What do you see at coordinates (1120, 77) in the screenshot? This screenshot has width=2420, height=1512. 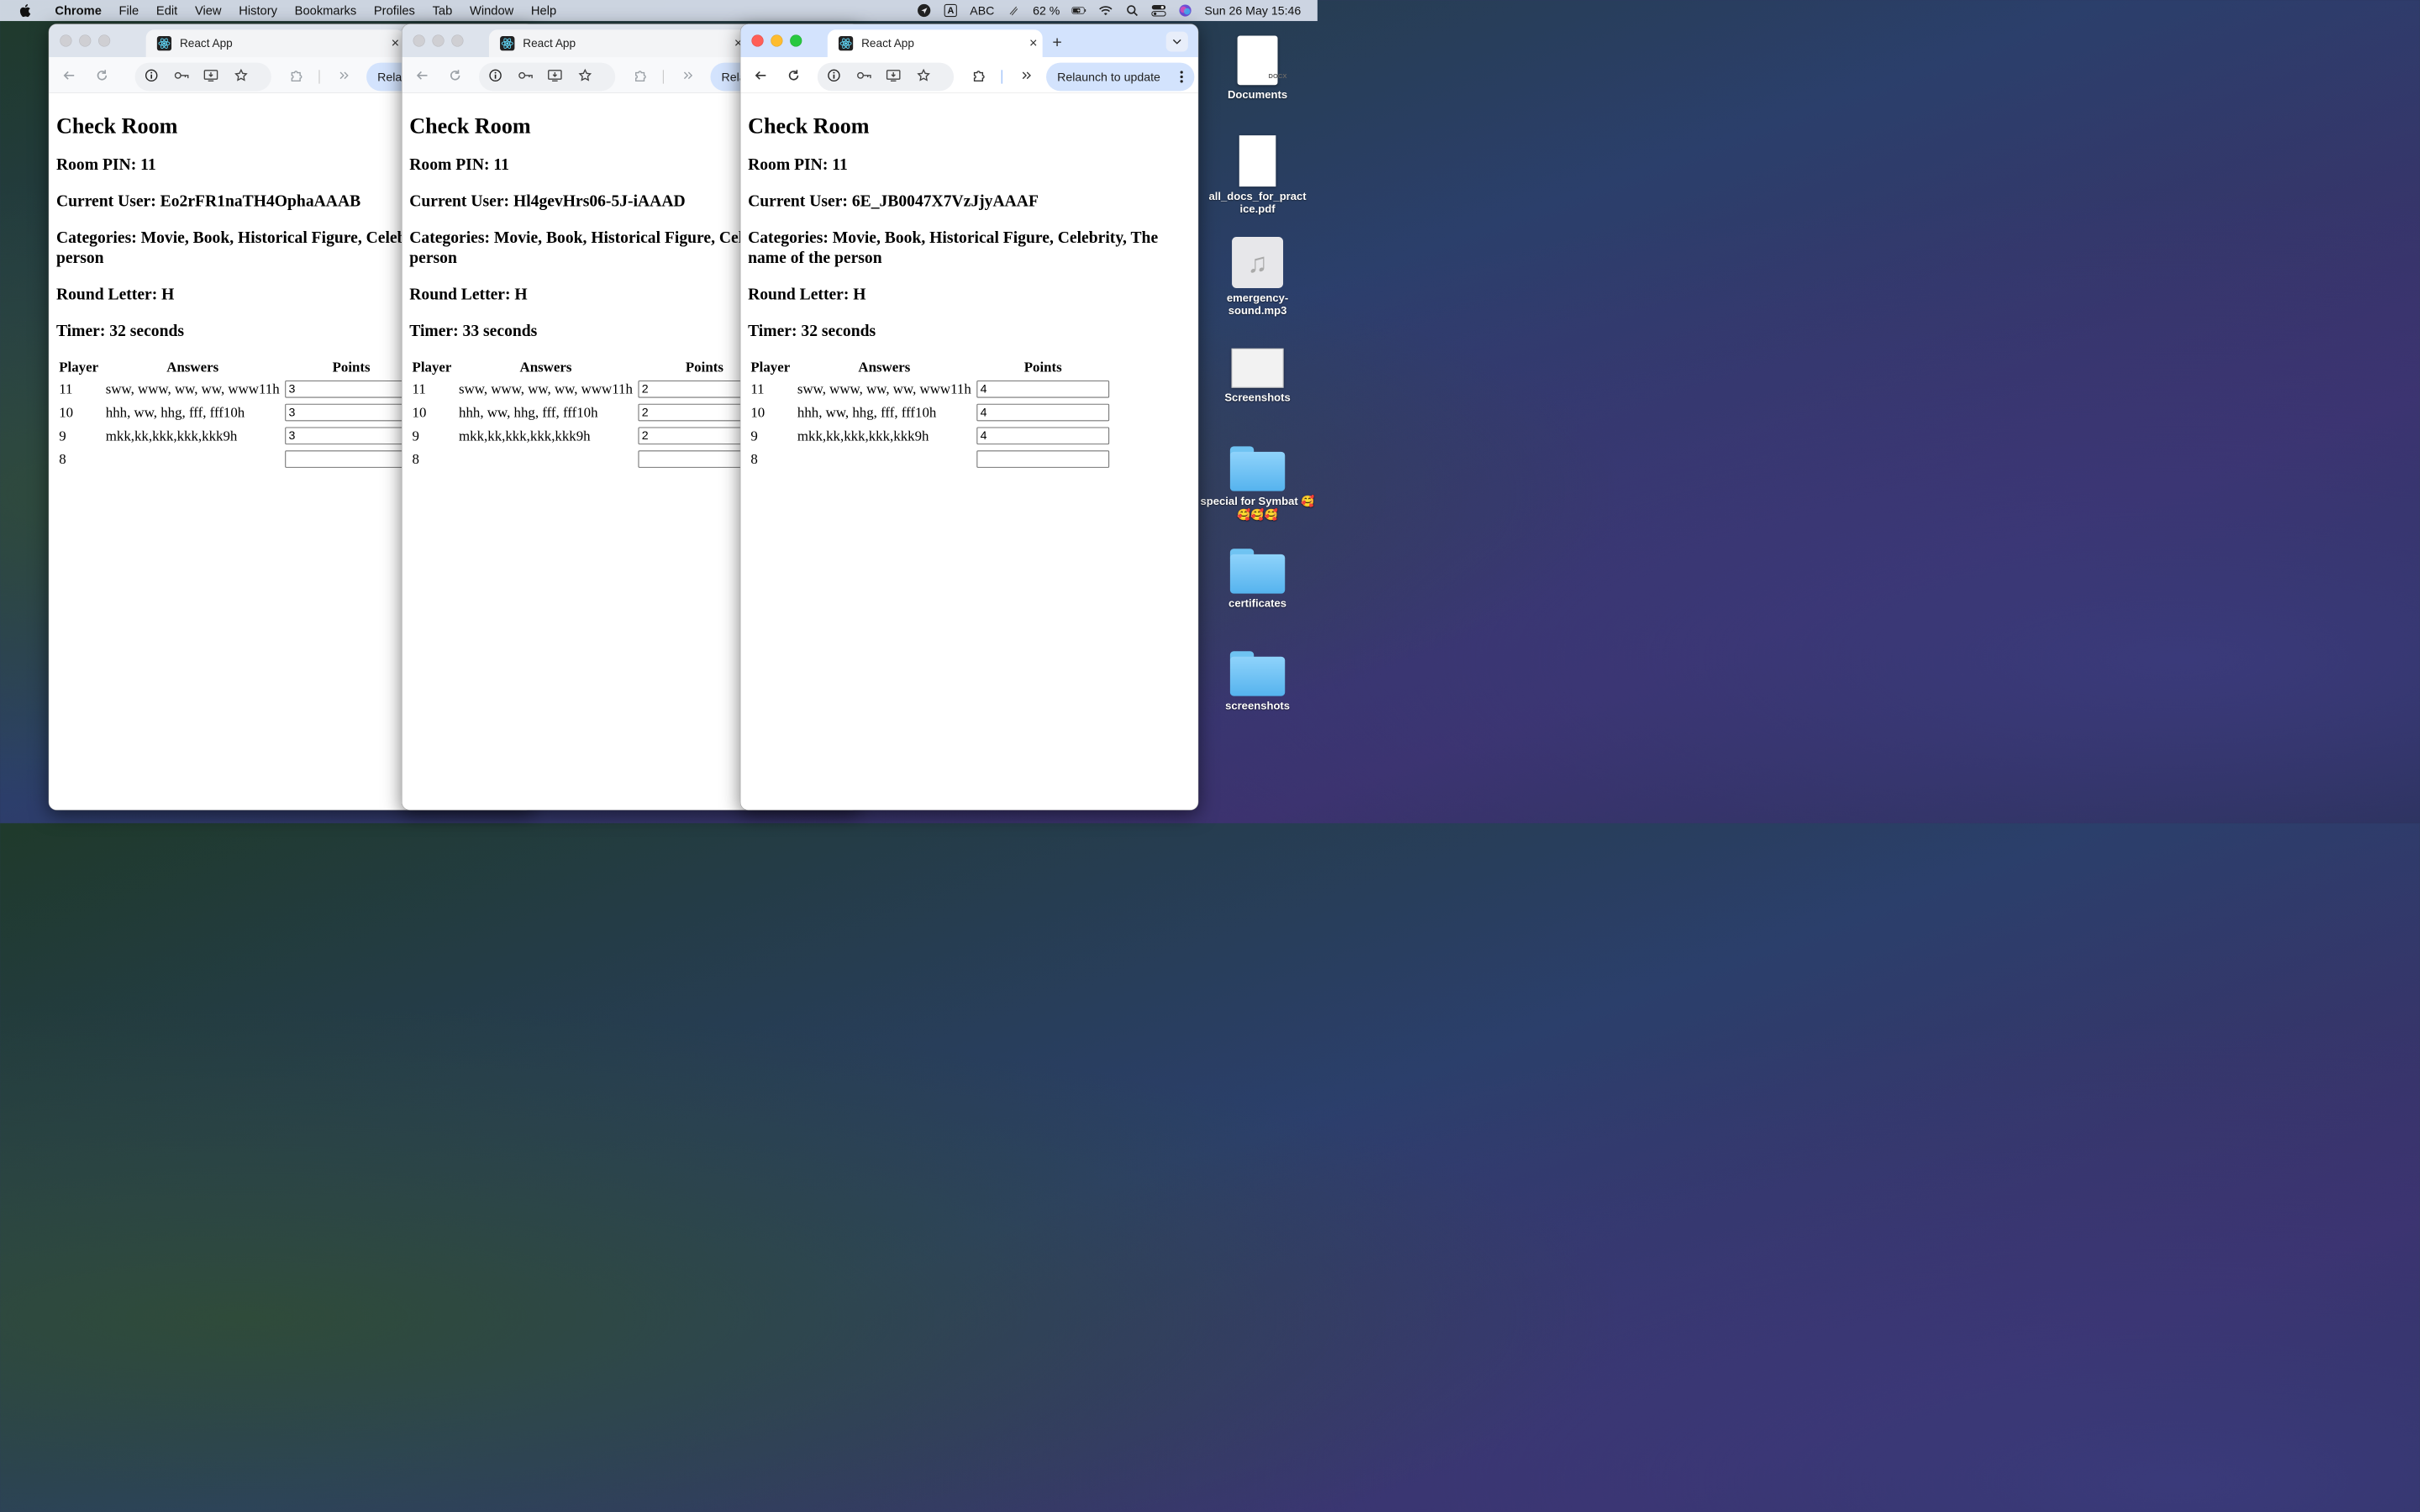 I see `relaunch-button: Relaunch to update` at bounding box center [1120, 77].